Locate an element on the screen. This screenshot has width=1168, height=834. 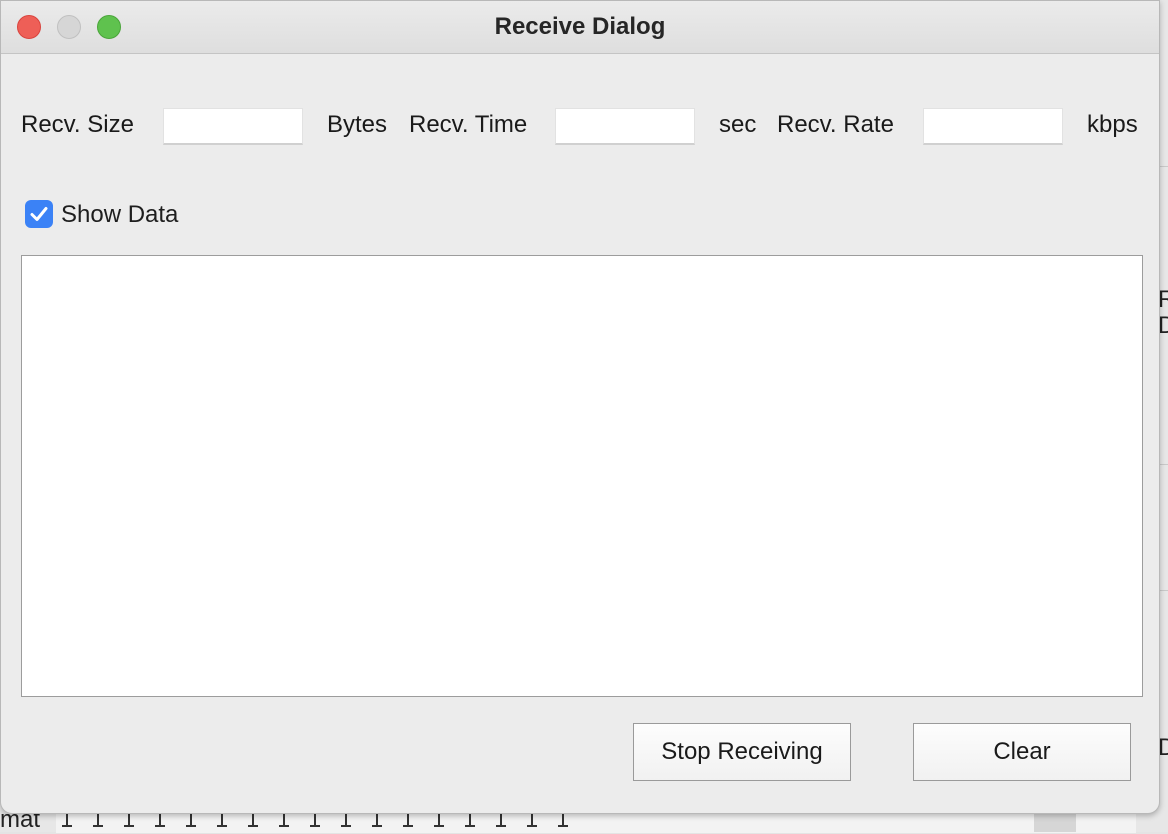
recv-size-unit: Bytes is located at coordinates (357, 124).